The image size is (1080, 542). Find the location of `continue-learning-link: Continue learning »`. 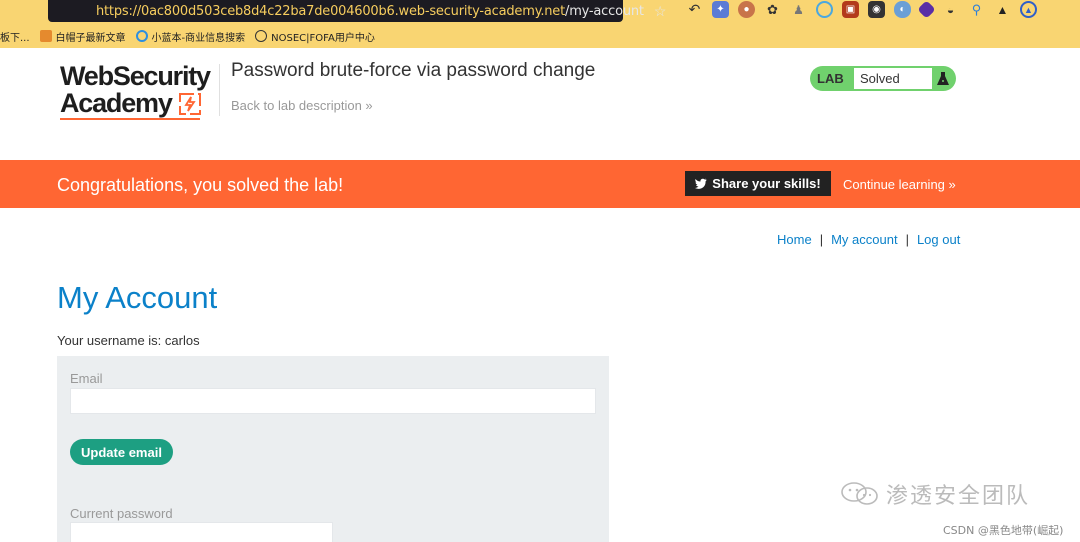

continue-learning-link: Continue learning » is located at coordinates (899, 184).